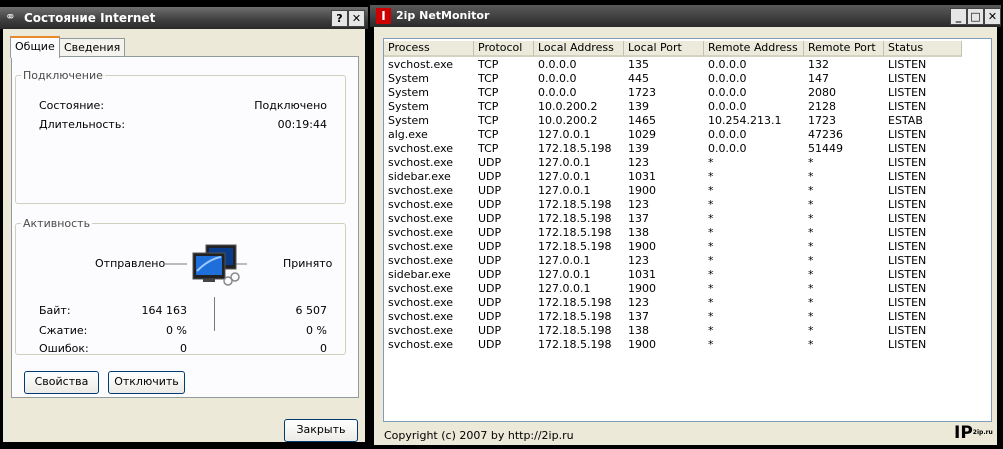 The width and height of the screenshot is (1003, 449). Describe the element at coordinates (975, 16) in the screenshot. I see `maximize-icon: □` at that location.